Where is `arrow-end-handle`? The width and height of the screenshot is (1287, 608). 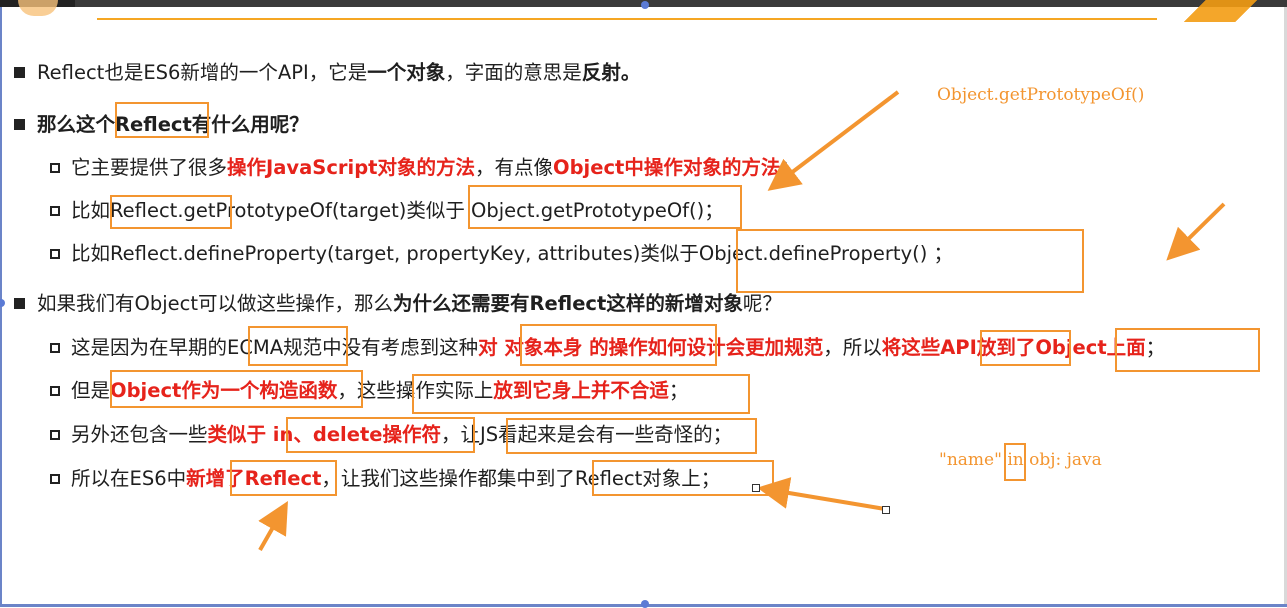
arrow-end-handle is located at coordinates (886, 510).